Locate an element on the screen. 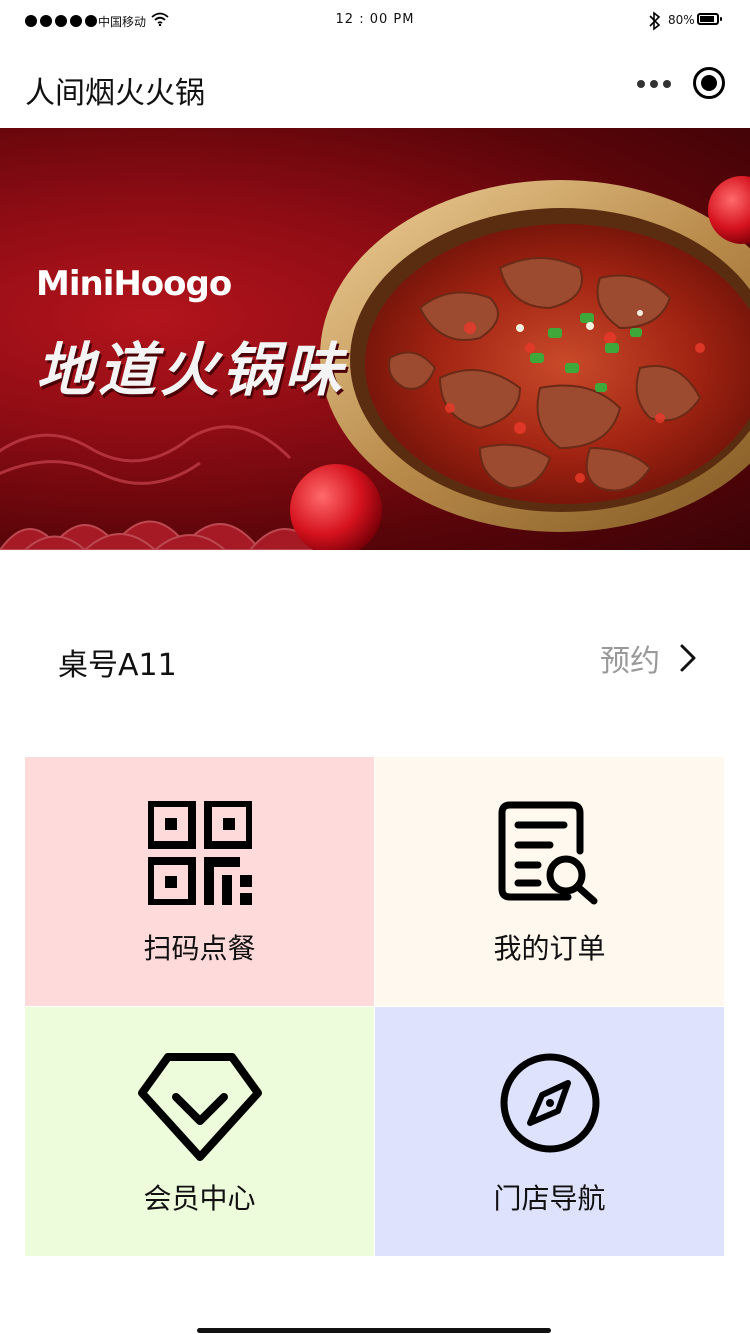  battery-percent: 80% is located at coordinates (681, 20).